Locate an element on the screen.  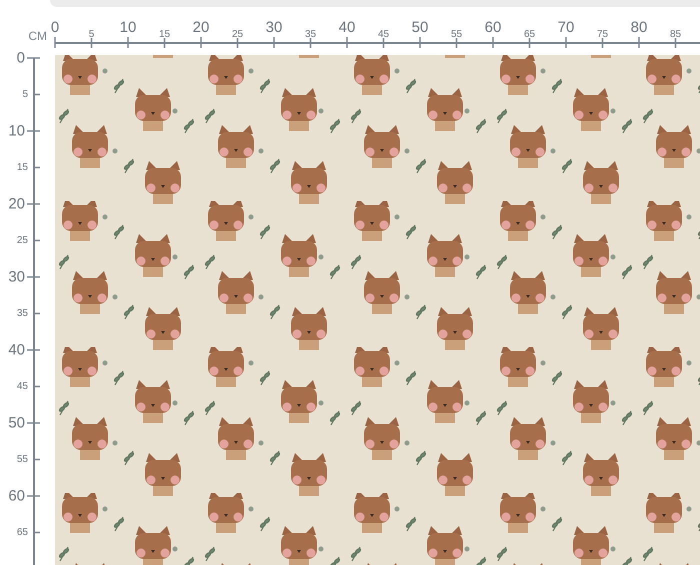
ruler-label: 80 is located at coordinates (639, 27).